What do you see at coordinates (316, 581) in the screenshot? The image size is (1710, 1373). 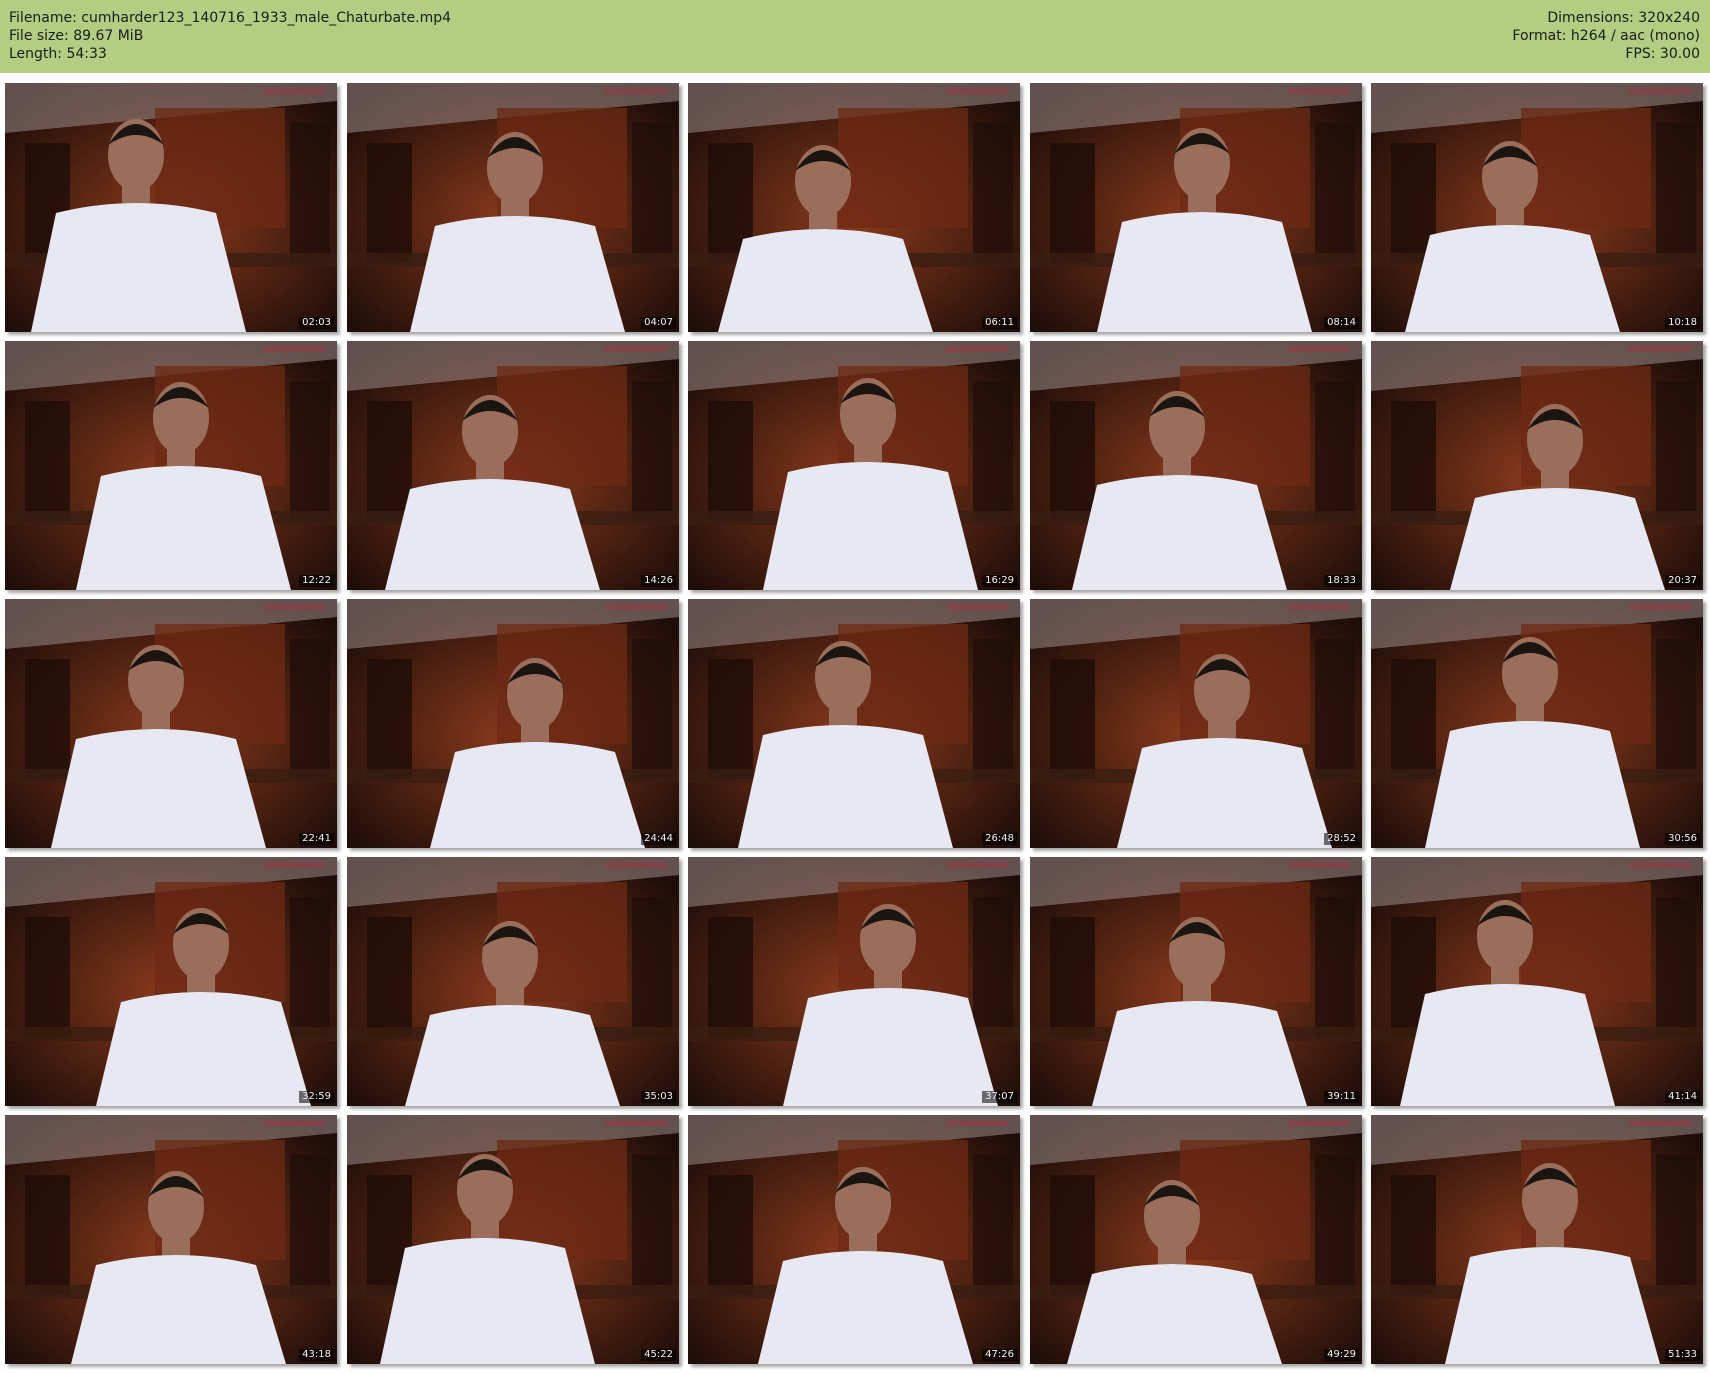 I see `thumbnail-timestamp: 12:22` at bounding box center [316, 581].